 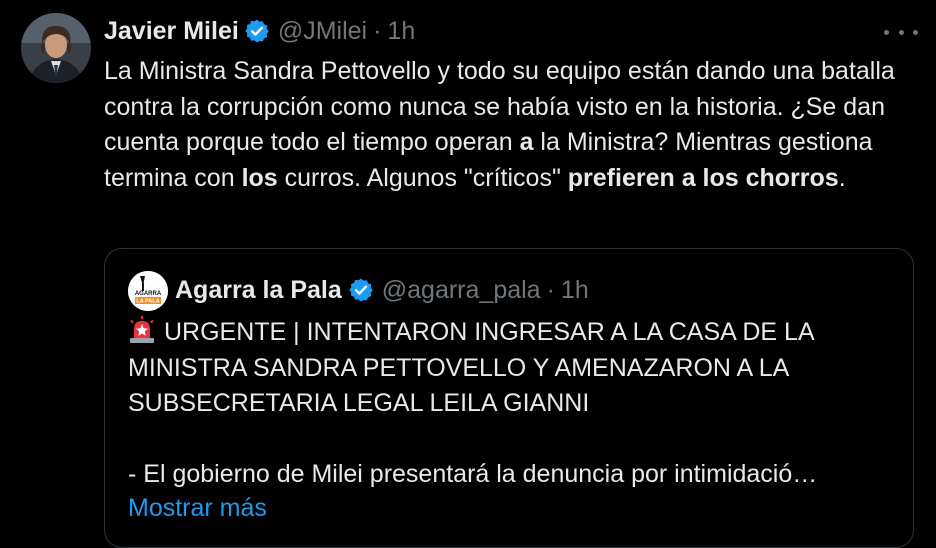 What do you see at coordinates (526, 142) in the screenshot?
I see `tweet-text-bold: a` at bounding box center [526, 142].